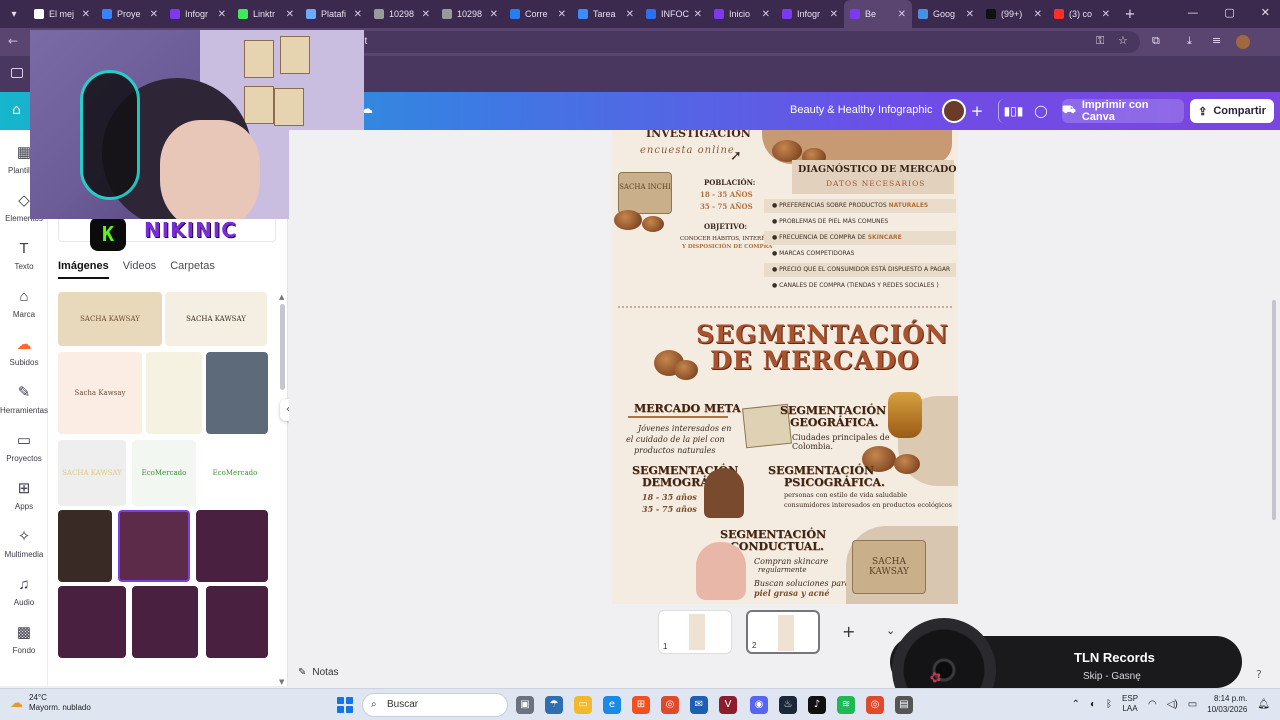  What do you see at coordinates (266, 14) in the screenshot?
I see `browser-tab: Linktr ✕` at bounding box center [266, 14].